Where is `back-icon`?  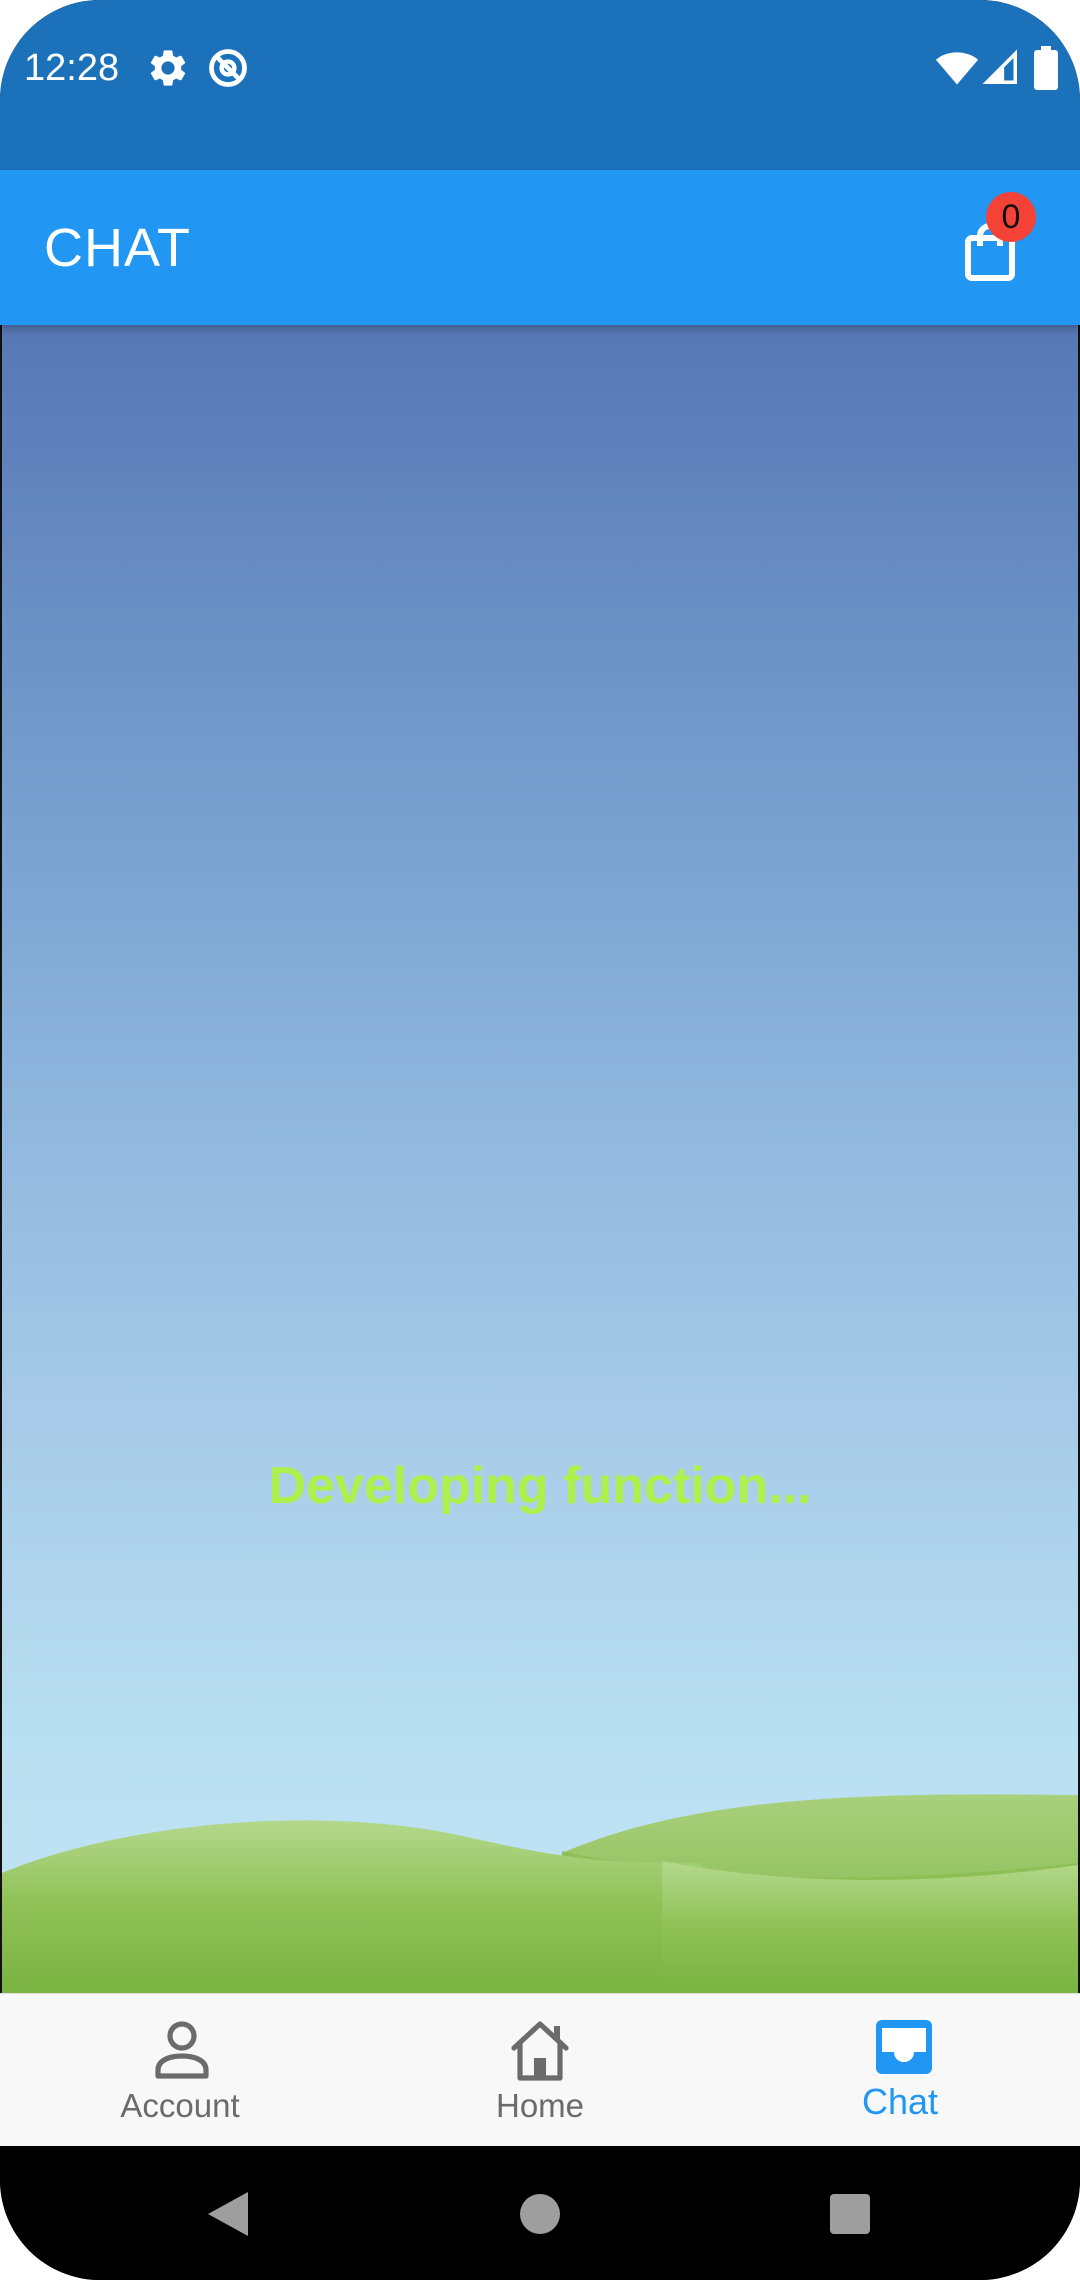 back-icon is located at coordinates (228, 2214).